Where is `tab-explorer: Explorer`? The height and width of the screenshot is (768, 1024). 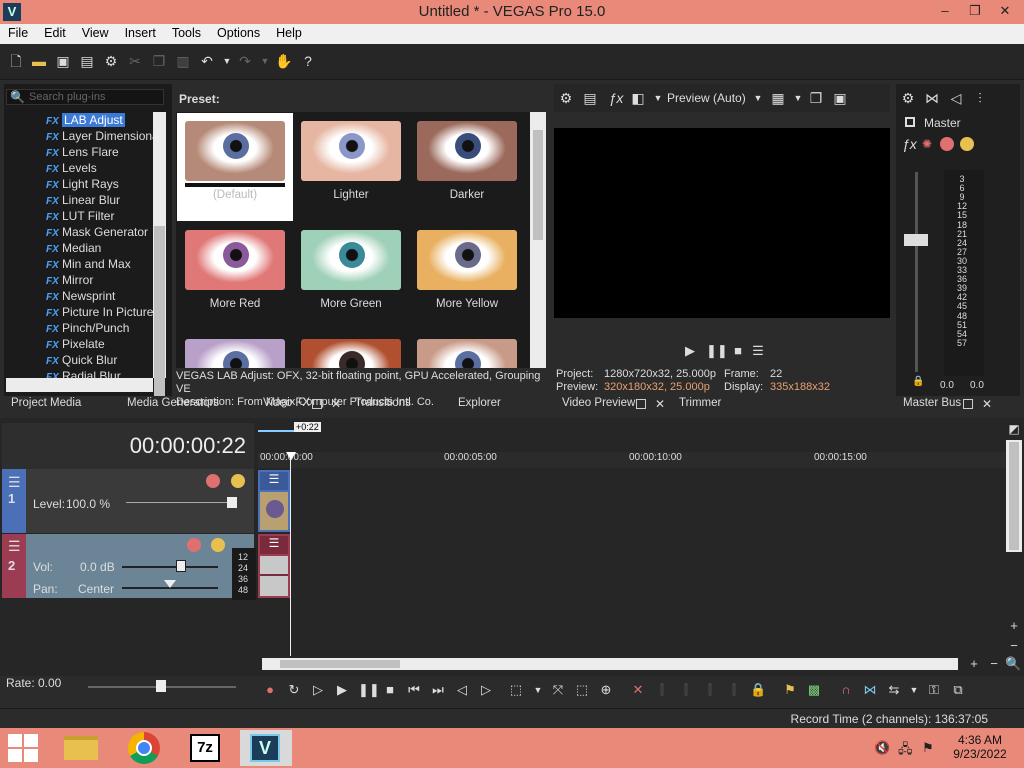
tab-explorer: Explorer is located at coordinates (479, 403).